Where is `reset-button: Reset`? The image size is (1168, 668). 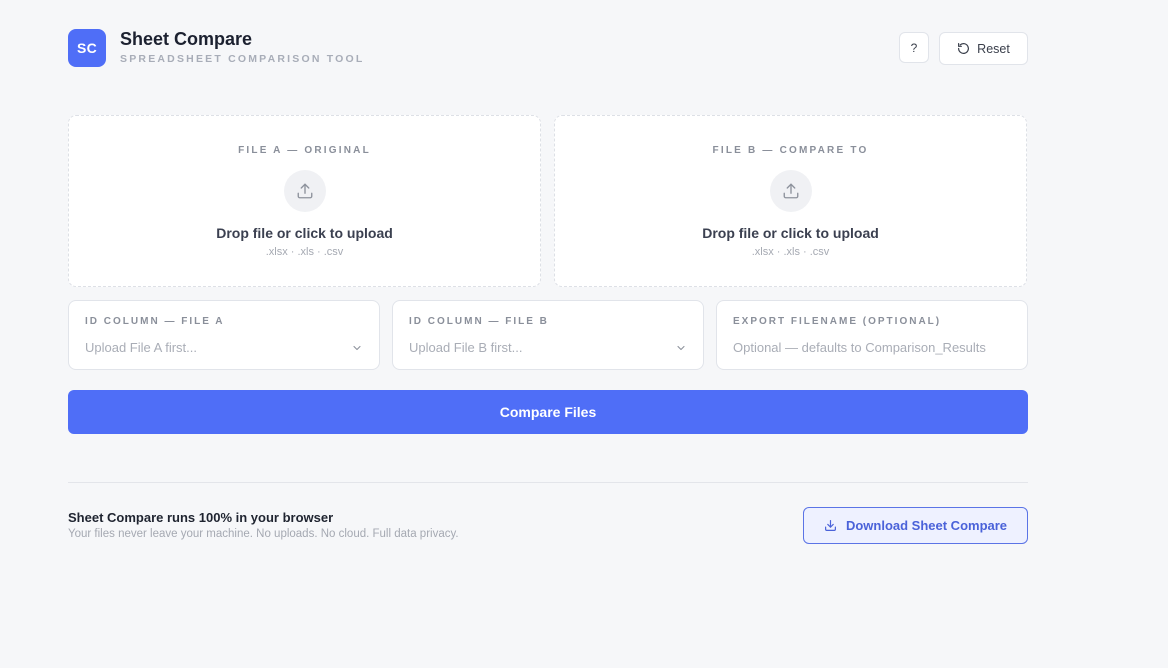
reset-button: Reset is located at coordinates (983, 48).